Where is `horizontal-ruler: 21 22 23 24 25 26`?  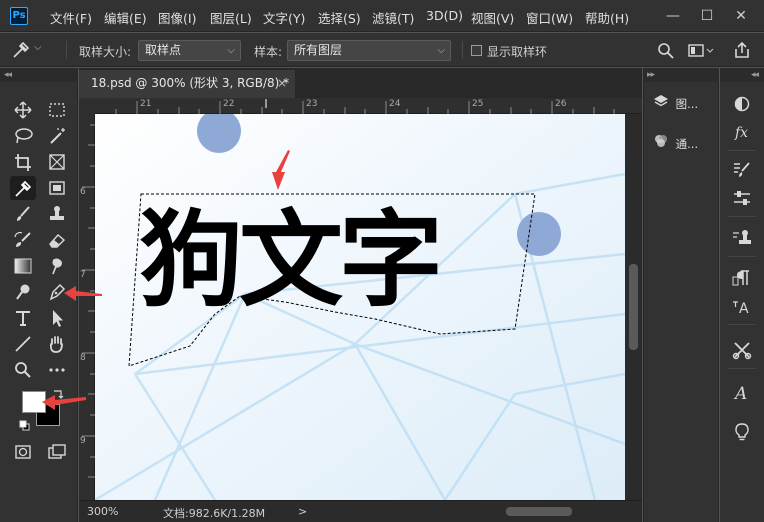
horizontal-ruler: 21 22 23 24 25 26 is located at coordinates (368, 106).